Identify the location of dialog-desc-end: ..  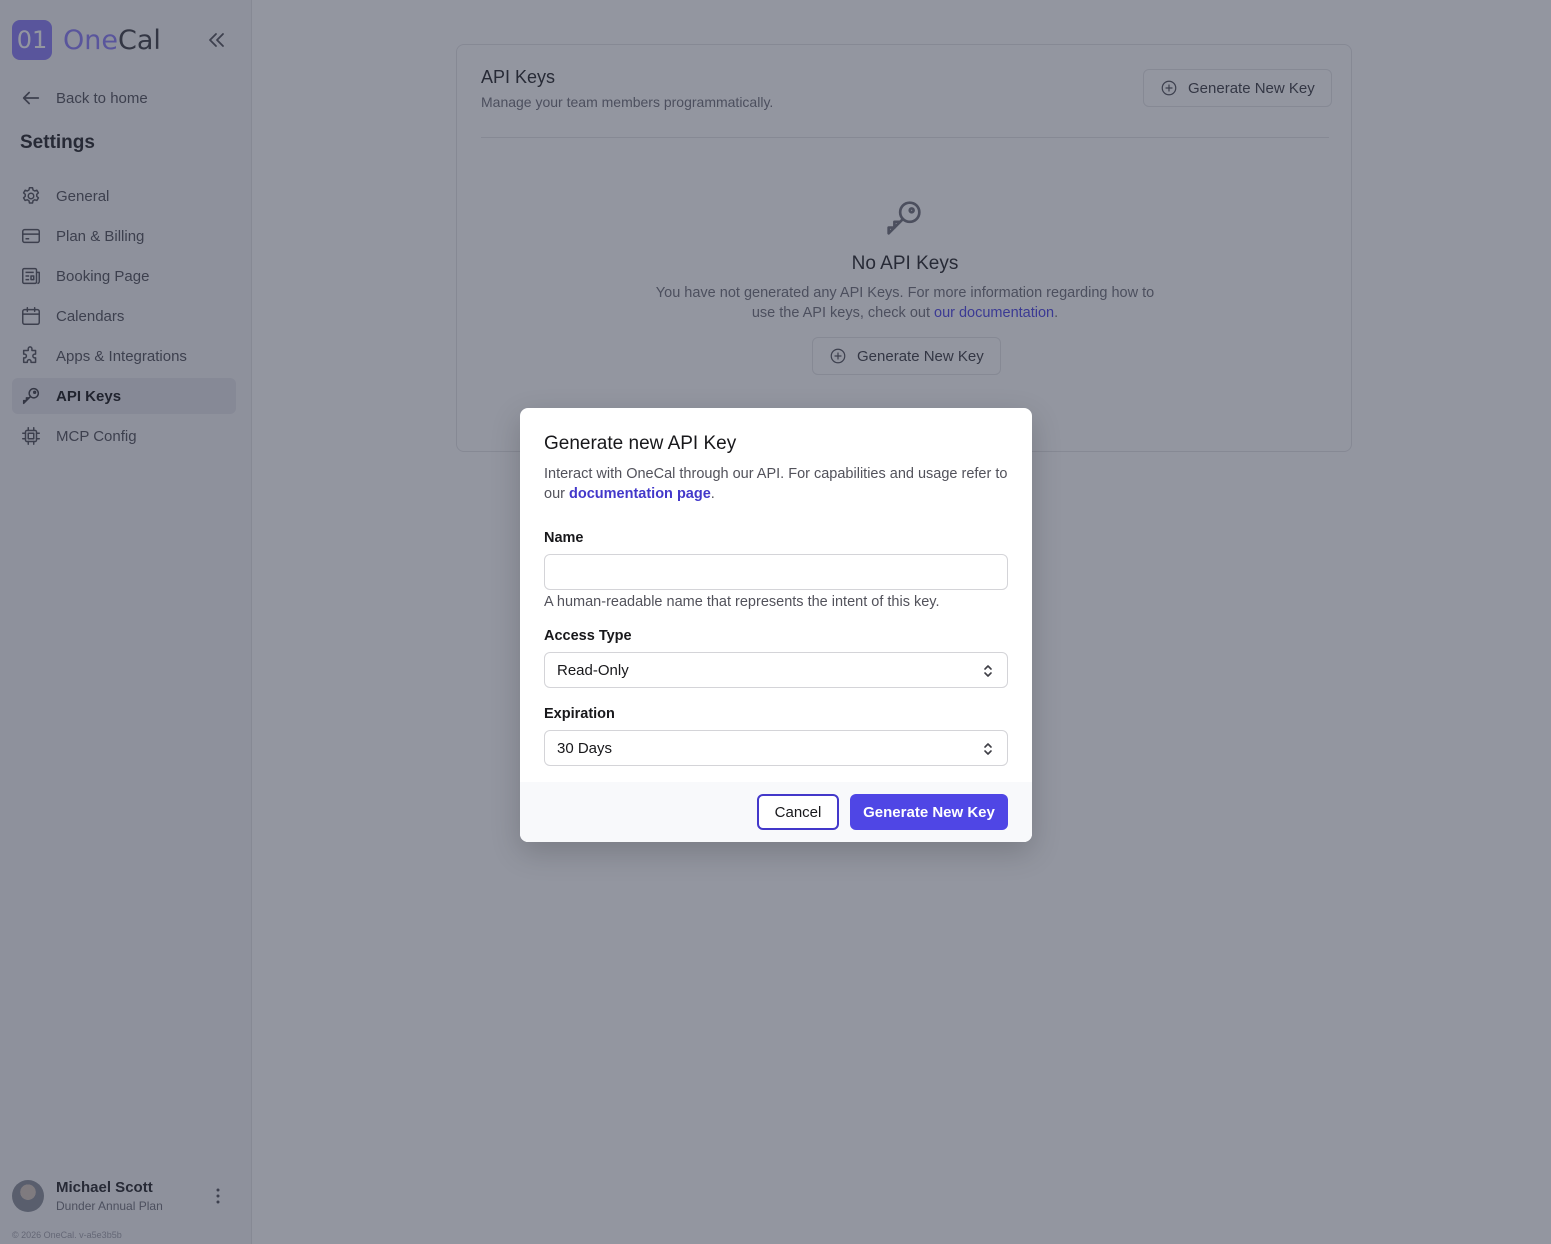
(712, 494).